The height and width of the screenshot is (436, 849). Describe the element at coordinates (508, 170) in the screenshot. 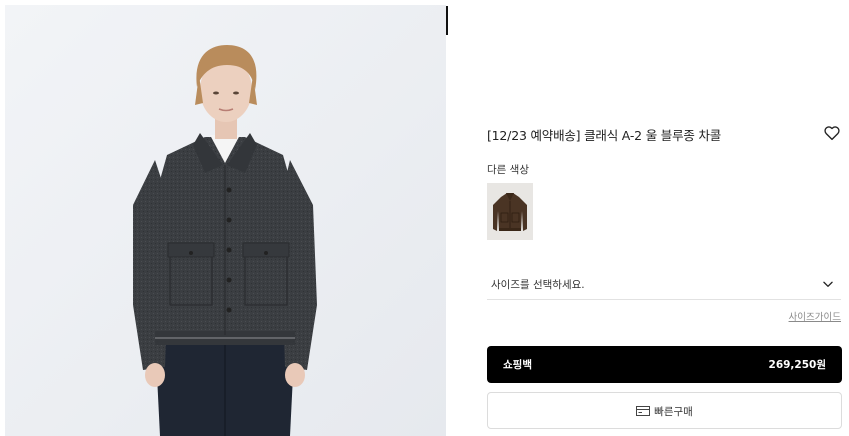

I see `other-colors-label: 다른 색상` at that location.